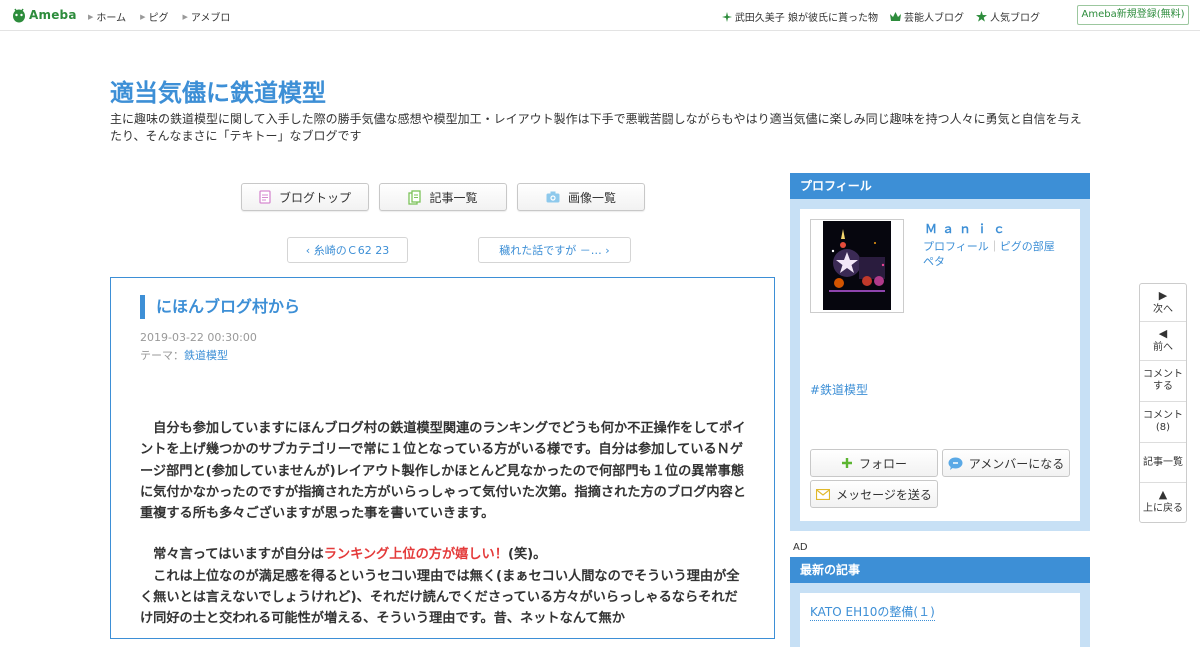  I want to click on ad-label: AD, so click(800, 547).